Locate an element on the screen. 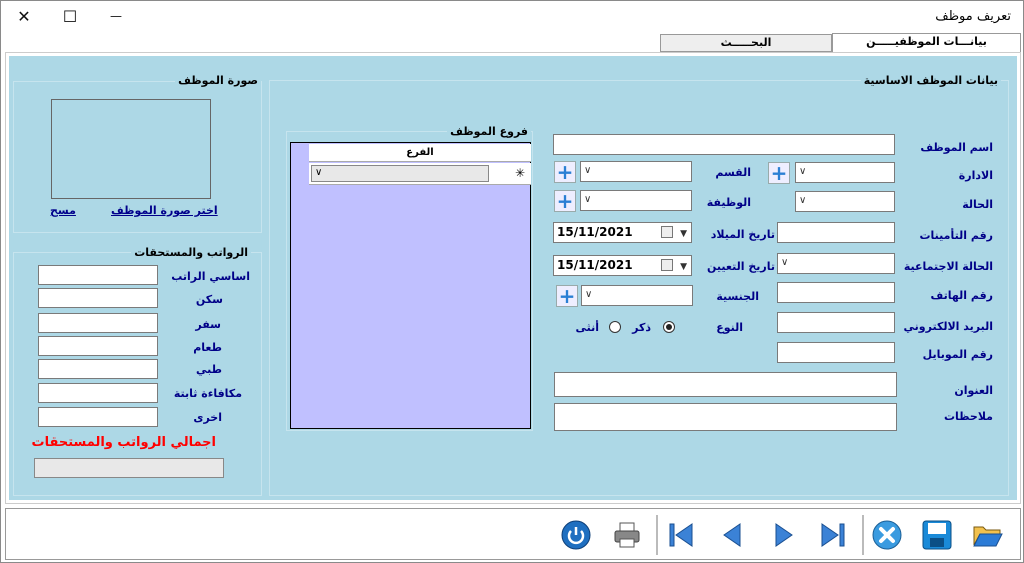 This screenshot has height=563, width=1024. first-record-icon is located at coordinates (681, 535).